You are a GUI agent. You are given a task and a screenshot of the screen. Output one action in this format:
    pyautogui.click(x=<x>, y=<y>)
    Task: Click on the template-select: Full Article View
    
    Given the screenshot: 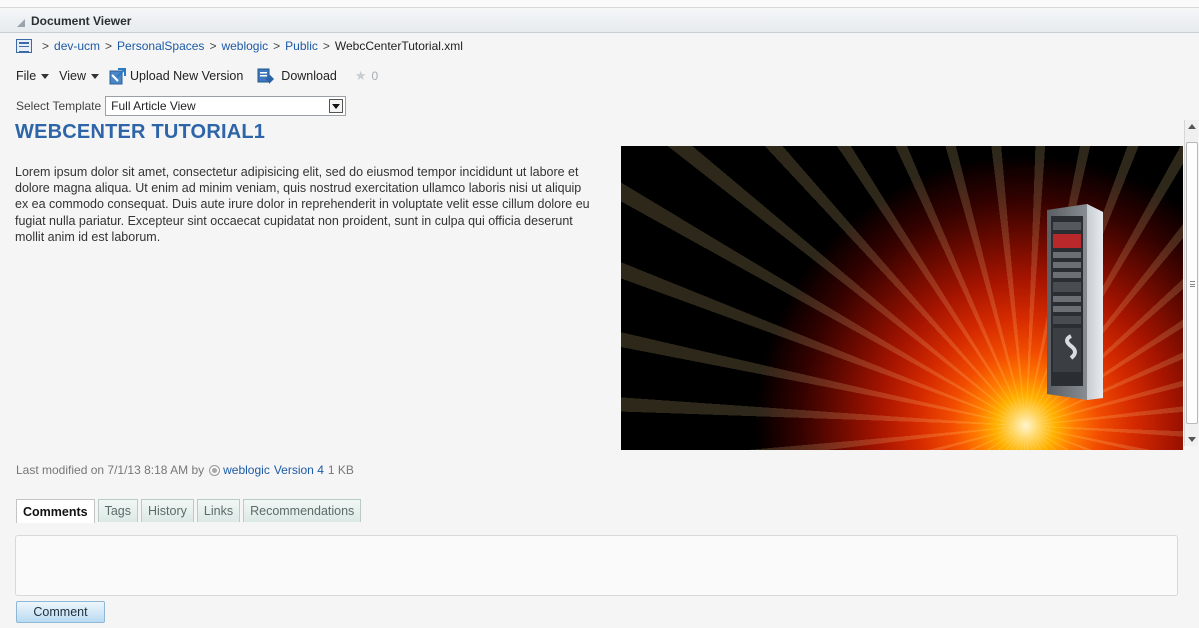 What is the action you would take?
    pyautogui.click(x=226, y=106)
    